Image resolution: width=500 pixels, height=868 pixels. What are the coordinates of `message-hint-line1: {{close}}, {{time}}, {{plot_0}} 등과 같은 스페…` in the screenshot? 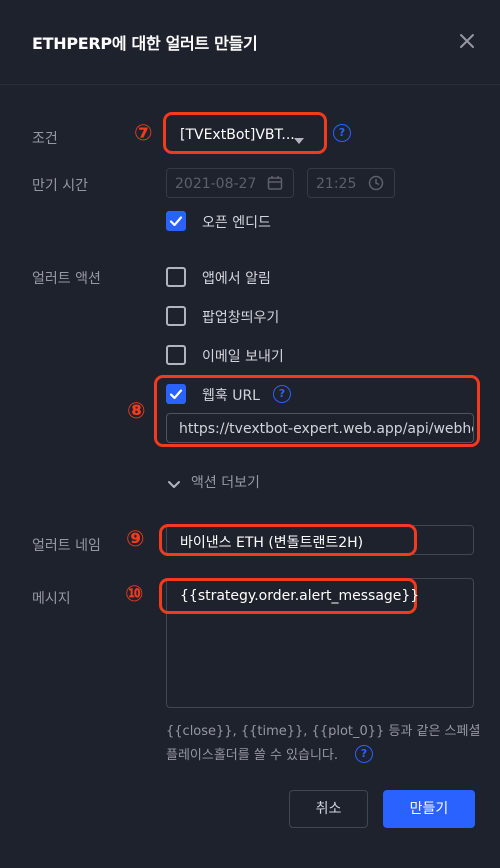 It's located at (323, 731).